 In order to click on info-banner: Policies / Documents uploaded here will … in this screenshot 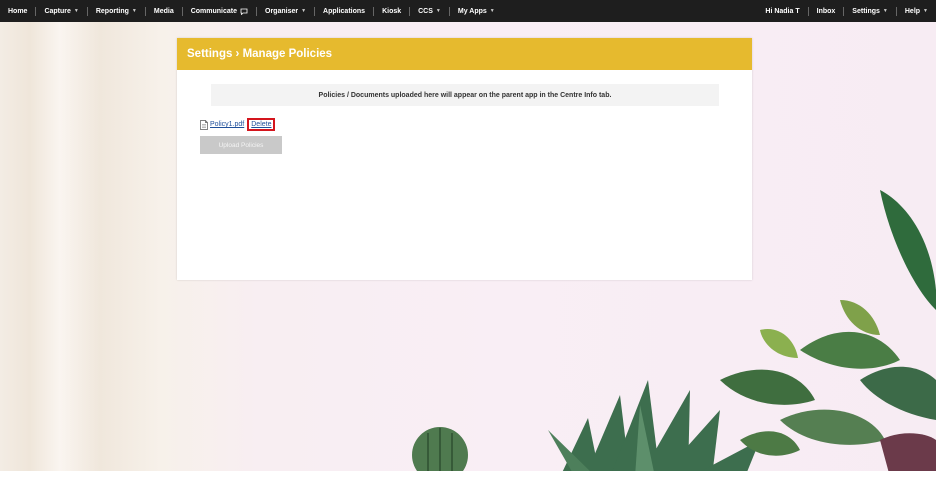, I will do `click(465, 95)`.